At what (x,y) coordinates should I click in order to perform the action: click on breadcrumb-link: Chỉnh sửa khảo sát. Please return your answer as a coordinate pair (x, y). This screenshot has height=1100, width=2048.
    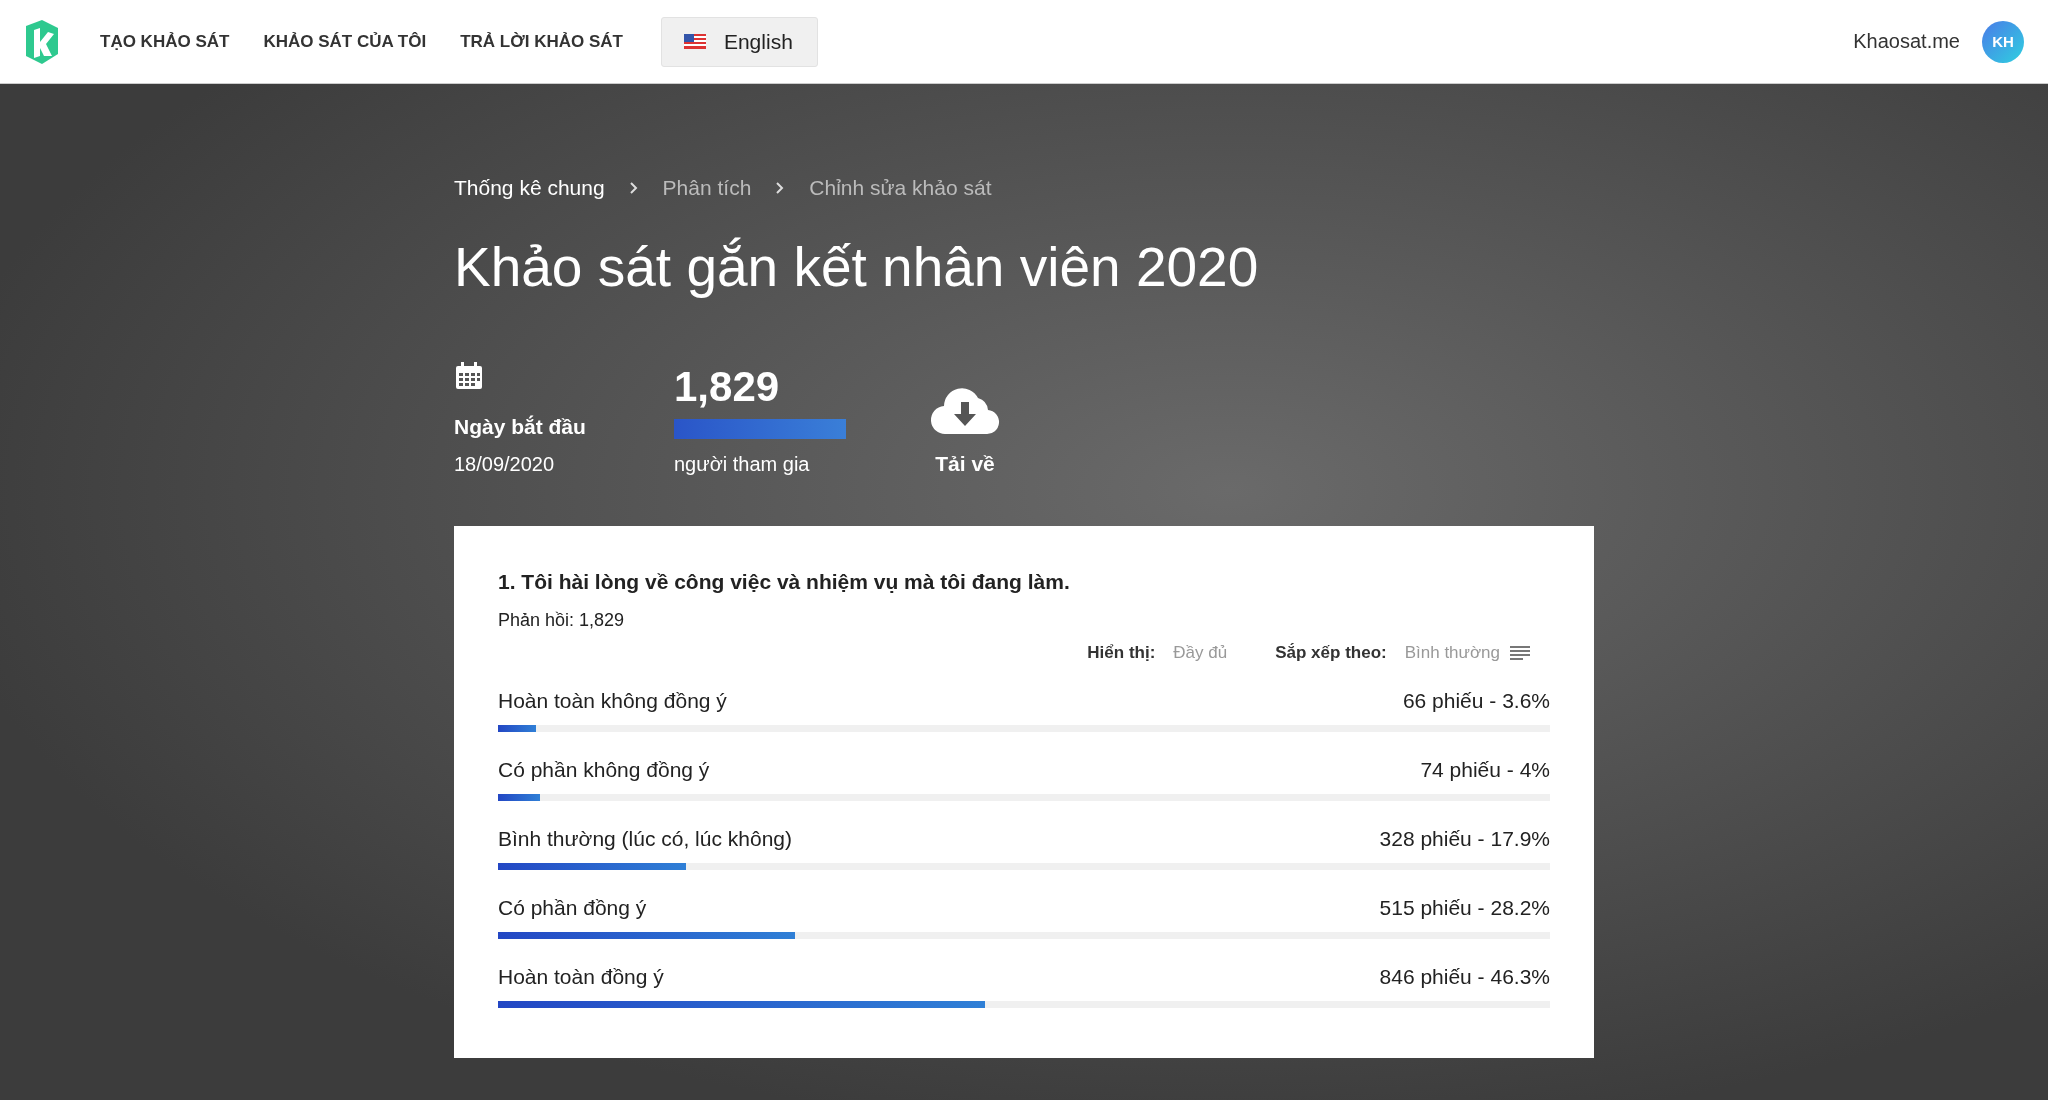
    Looking at the image, I should click on (900, 188).